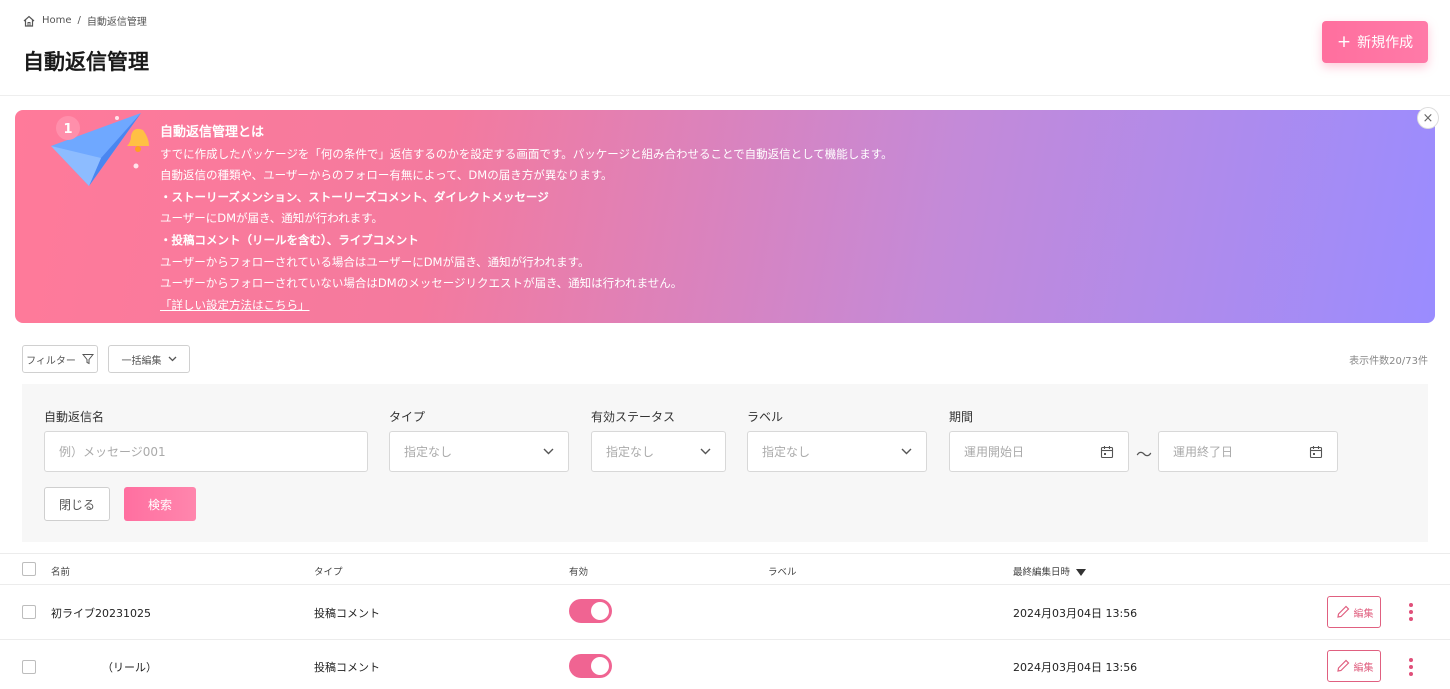 The image size is (1450, 689). What do you see at coordinates (479, 451) in the screenshot?
I see `type-filter-select: 指定なし` at bounding box center [479, 451].